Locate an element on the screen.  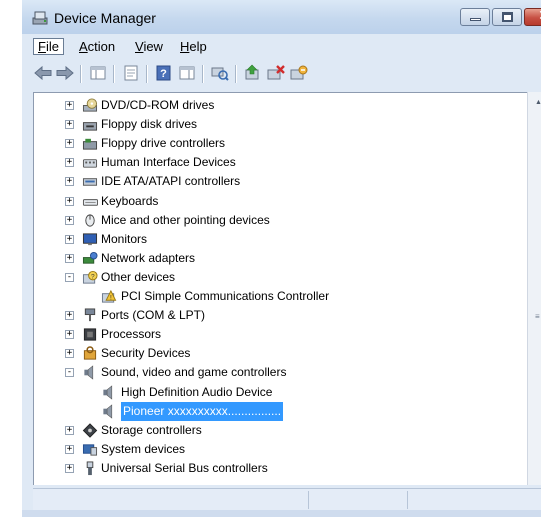
tree-item-label: IDE ATA/ATAPI controllers is located at coordinates (171, 181).